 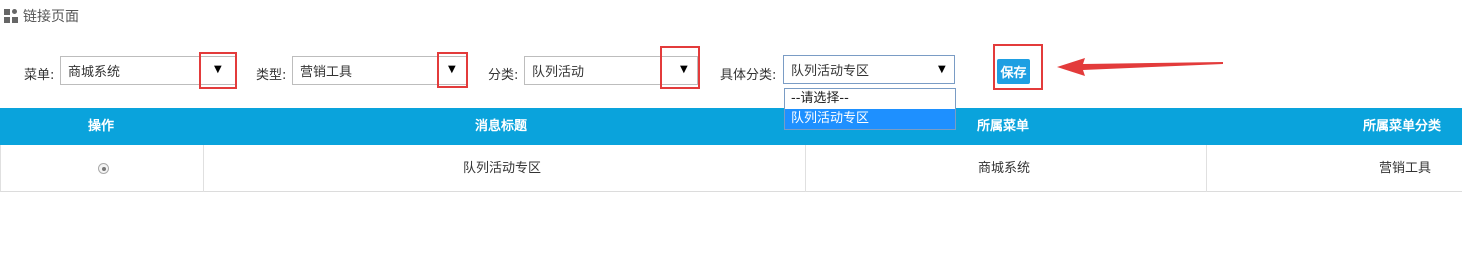 What do you see at coordinates (51, 17) in the screenshot?
I see `page-title: 链接页面` at bounding box center [51, 17].